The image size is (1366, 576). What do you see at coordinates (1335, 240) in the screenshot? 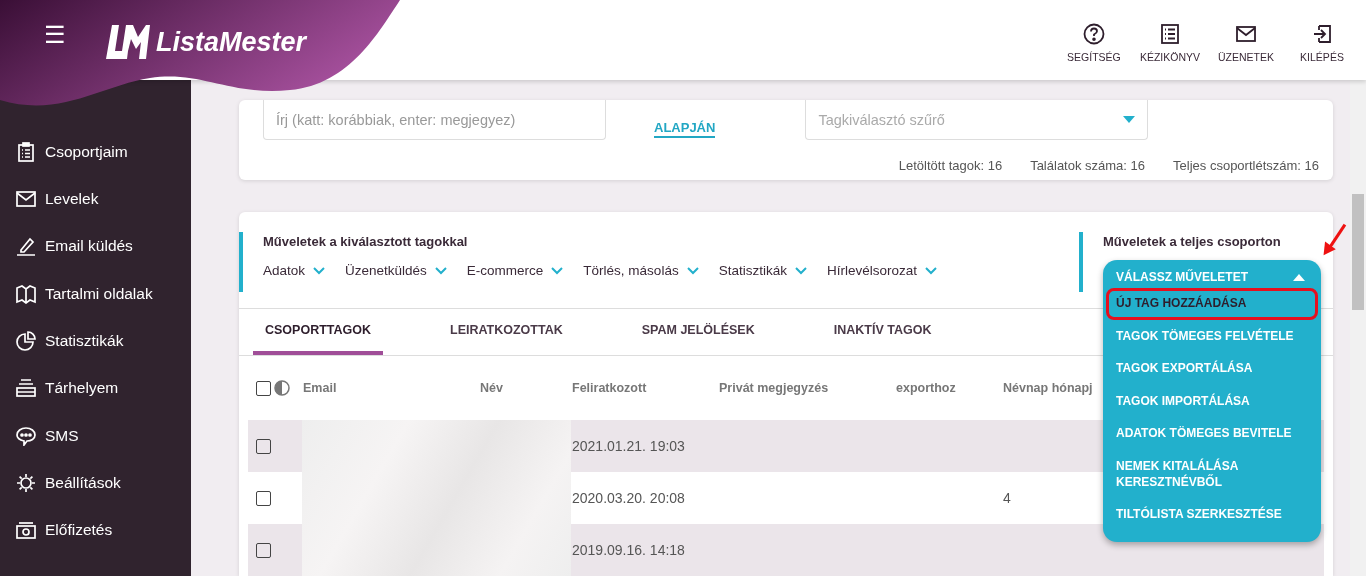
I see `pointer-arrow-icon` at bounding box center [1335, 240].